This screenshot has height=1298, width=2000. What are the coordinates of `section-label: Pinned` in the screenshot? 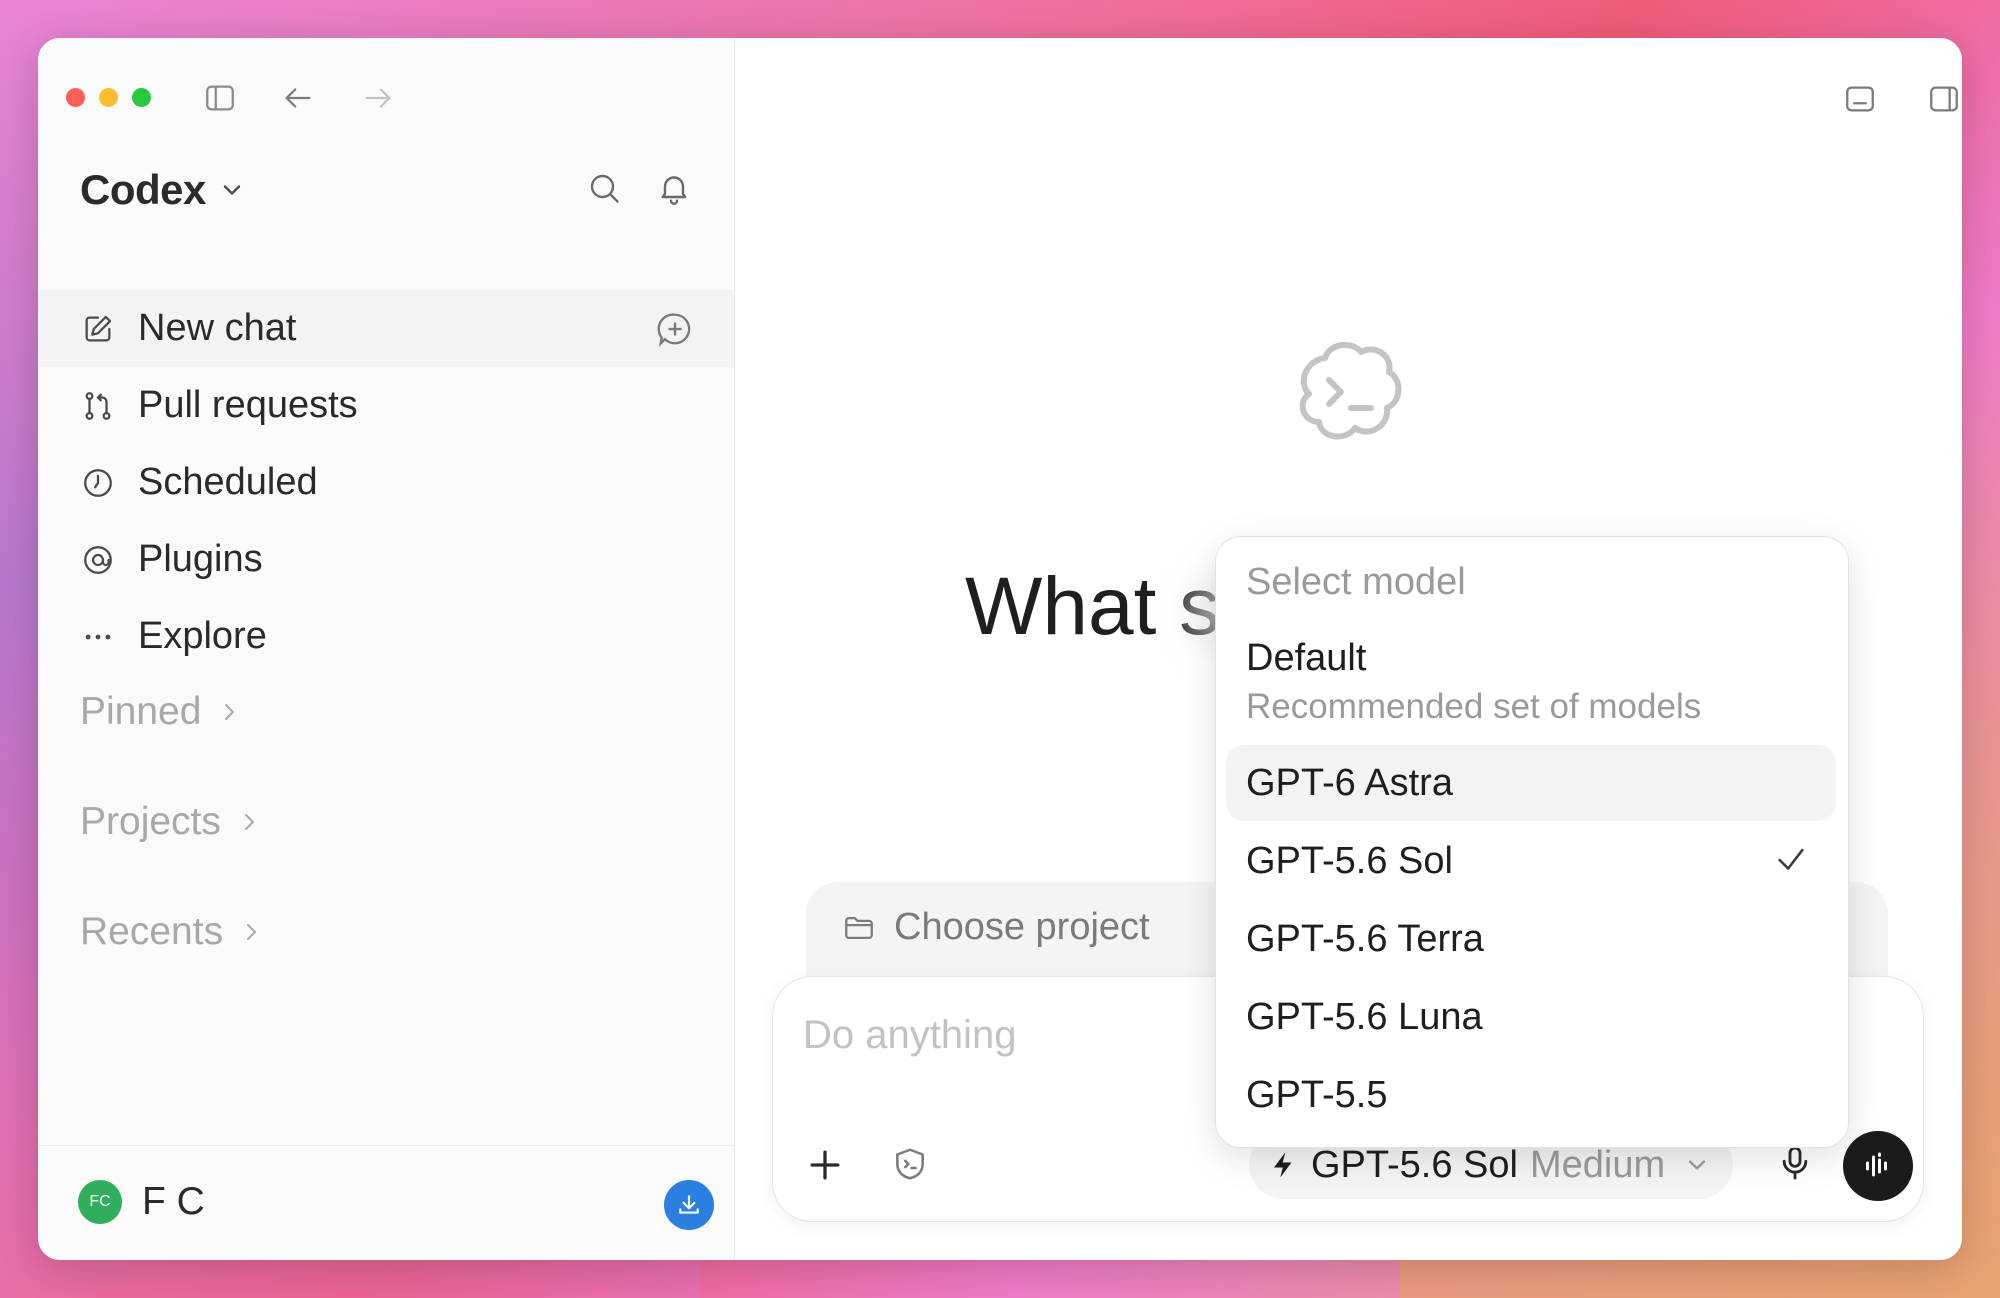 It's located at (141, 711).